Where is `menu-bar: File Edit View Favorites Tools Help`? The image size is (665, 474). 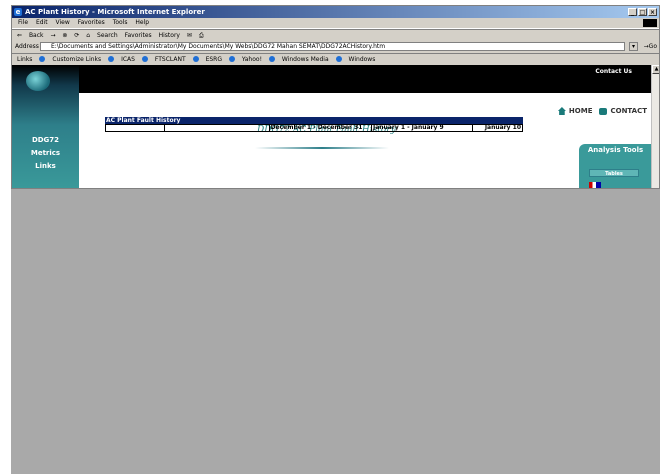 menu-bar: File Edit View Favorites Tools Help is located at coordinates (335, 23).